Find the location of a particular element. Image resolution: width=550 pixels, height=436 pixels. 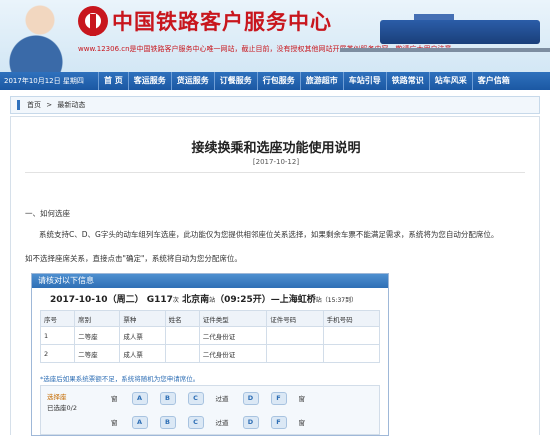

col-header: 手机号码 is located at coordinates (351, 318).